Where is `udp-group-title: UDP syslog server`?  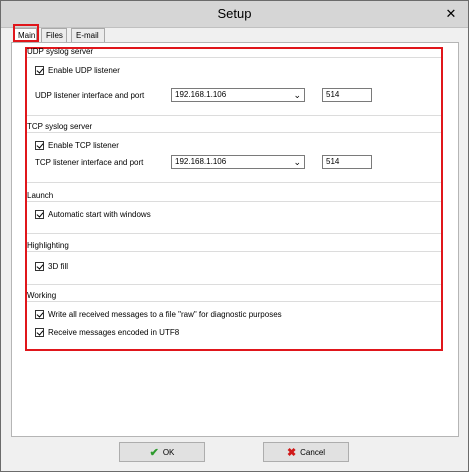 udp-group-title: UDP syslog server is located at coordinates (60, 51).